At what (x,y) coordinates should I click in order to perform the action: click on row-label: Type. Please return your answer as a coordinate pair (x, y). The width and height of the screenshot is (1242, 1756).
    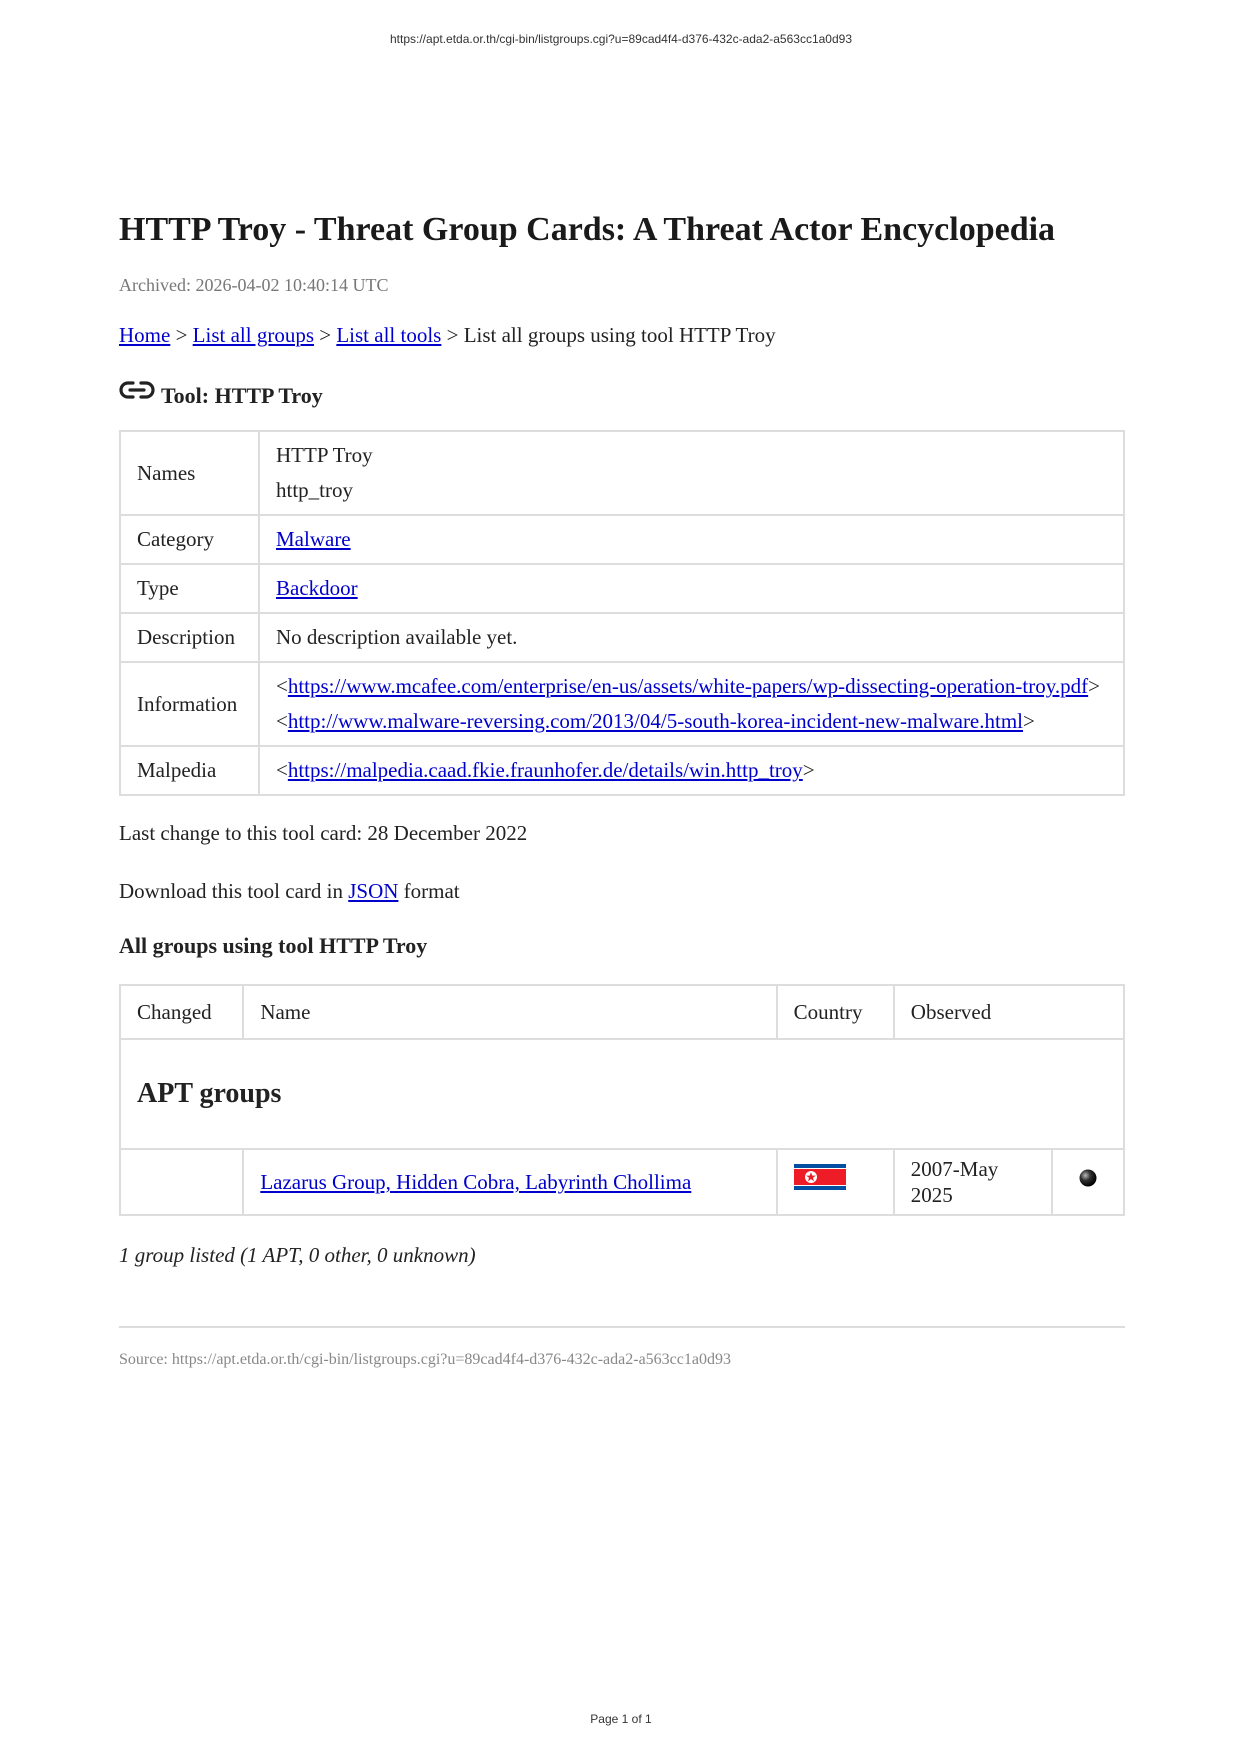
    Looking at the image, I should click on (189, 588).